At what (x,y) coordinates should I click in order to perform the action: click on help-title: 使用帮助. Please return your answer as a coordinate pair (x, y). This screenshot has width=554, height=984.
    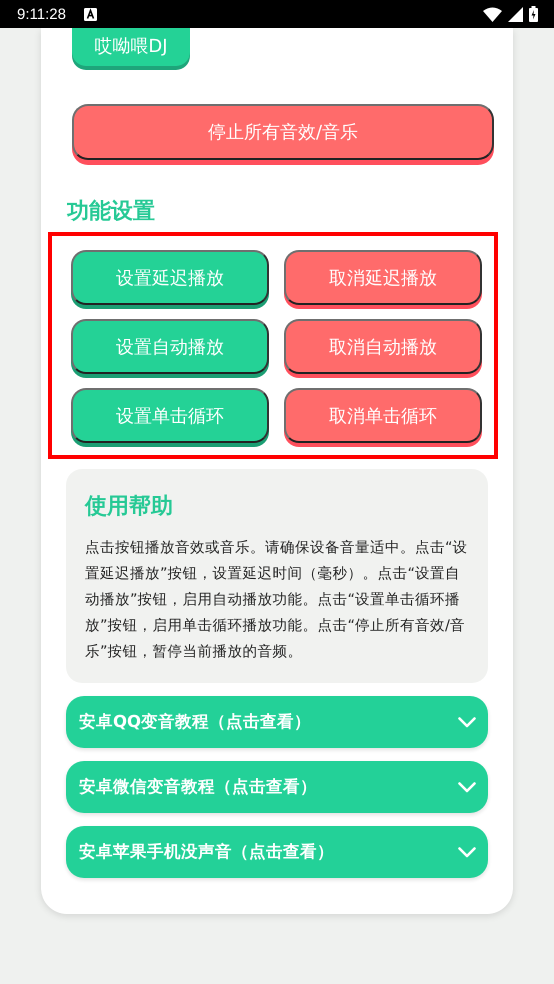
    Looking at the image, I should click on (129, 507).